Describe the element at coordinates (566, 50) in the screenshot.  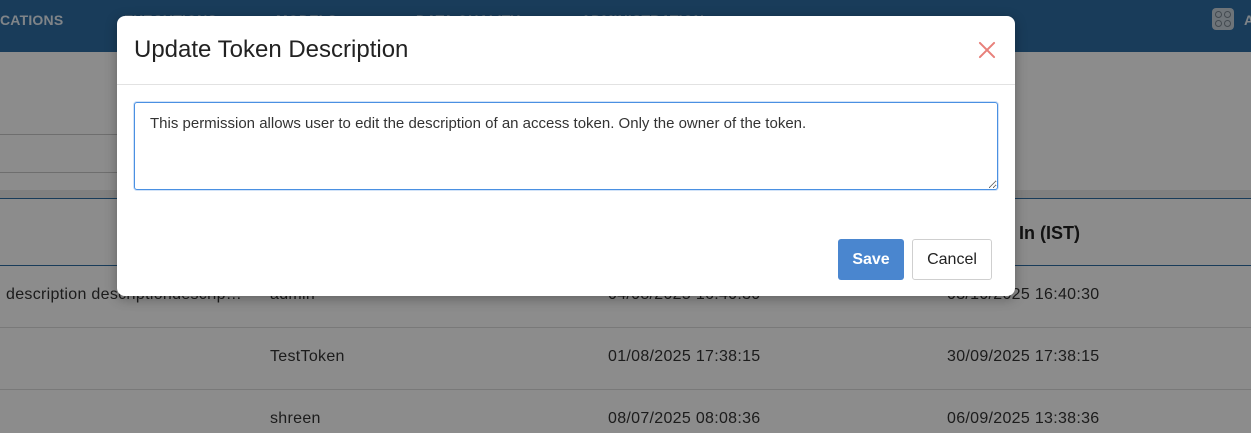
I see `modal-header: Update Token Description` at that location.